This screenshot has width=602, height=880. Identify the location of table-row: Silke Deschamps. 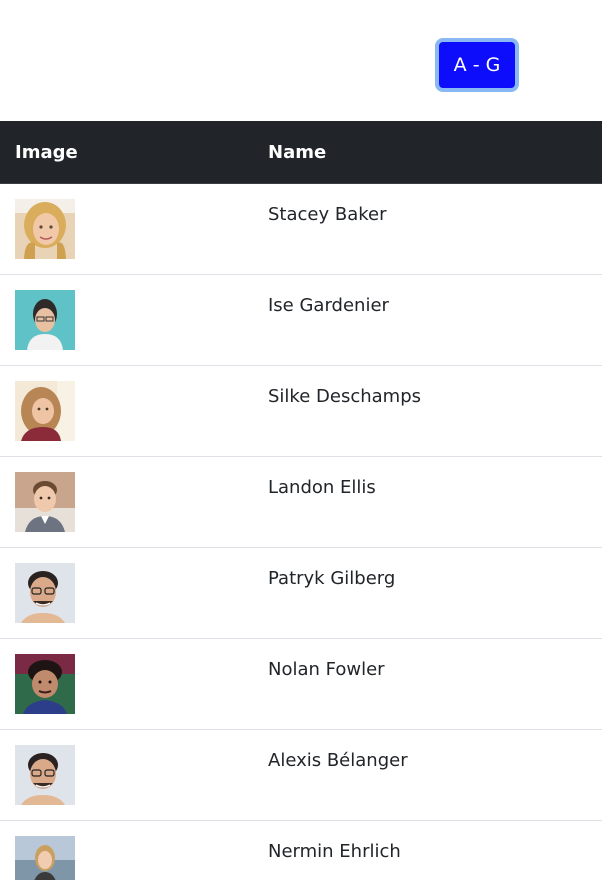
(301, 411).